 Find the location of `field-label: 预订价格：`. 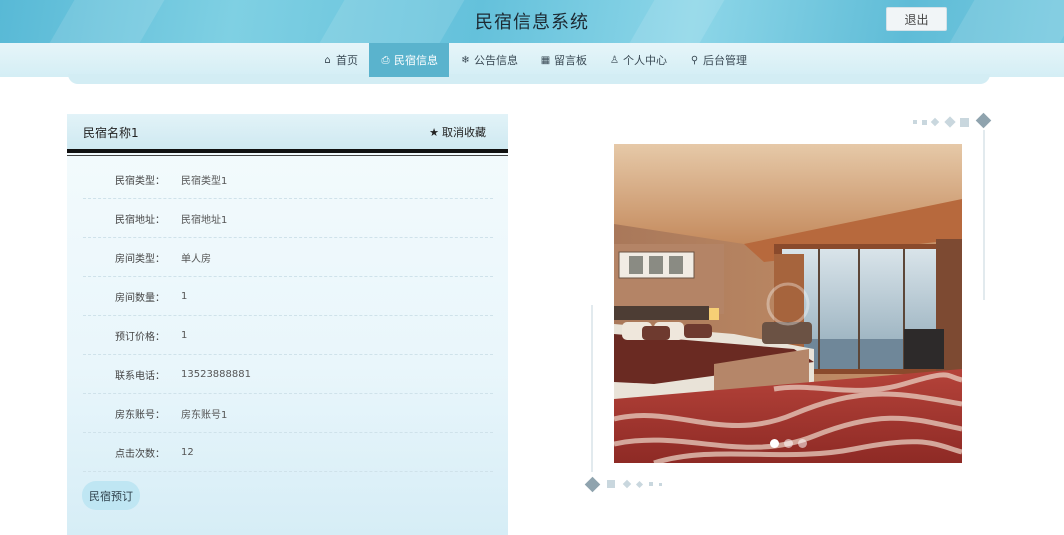

field-label: 预订价格： is located at coordinates (140, 337).